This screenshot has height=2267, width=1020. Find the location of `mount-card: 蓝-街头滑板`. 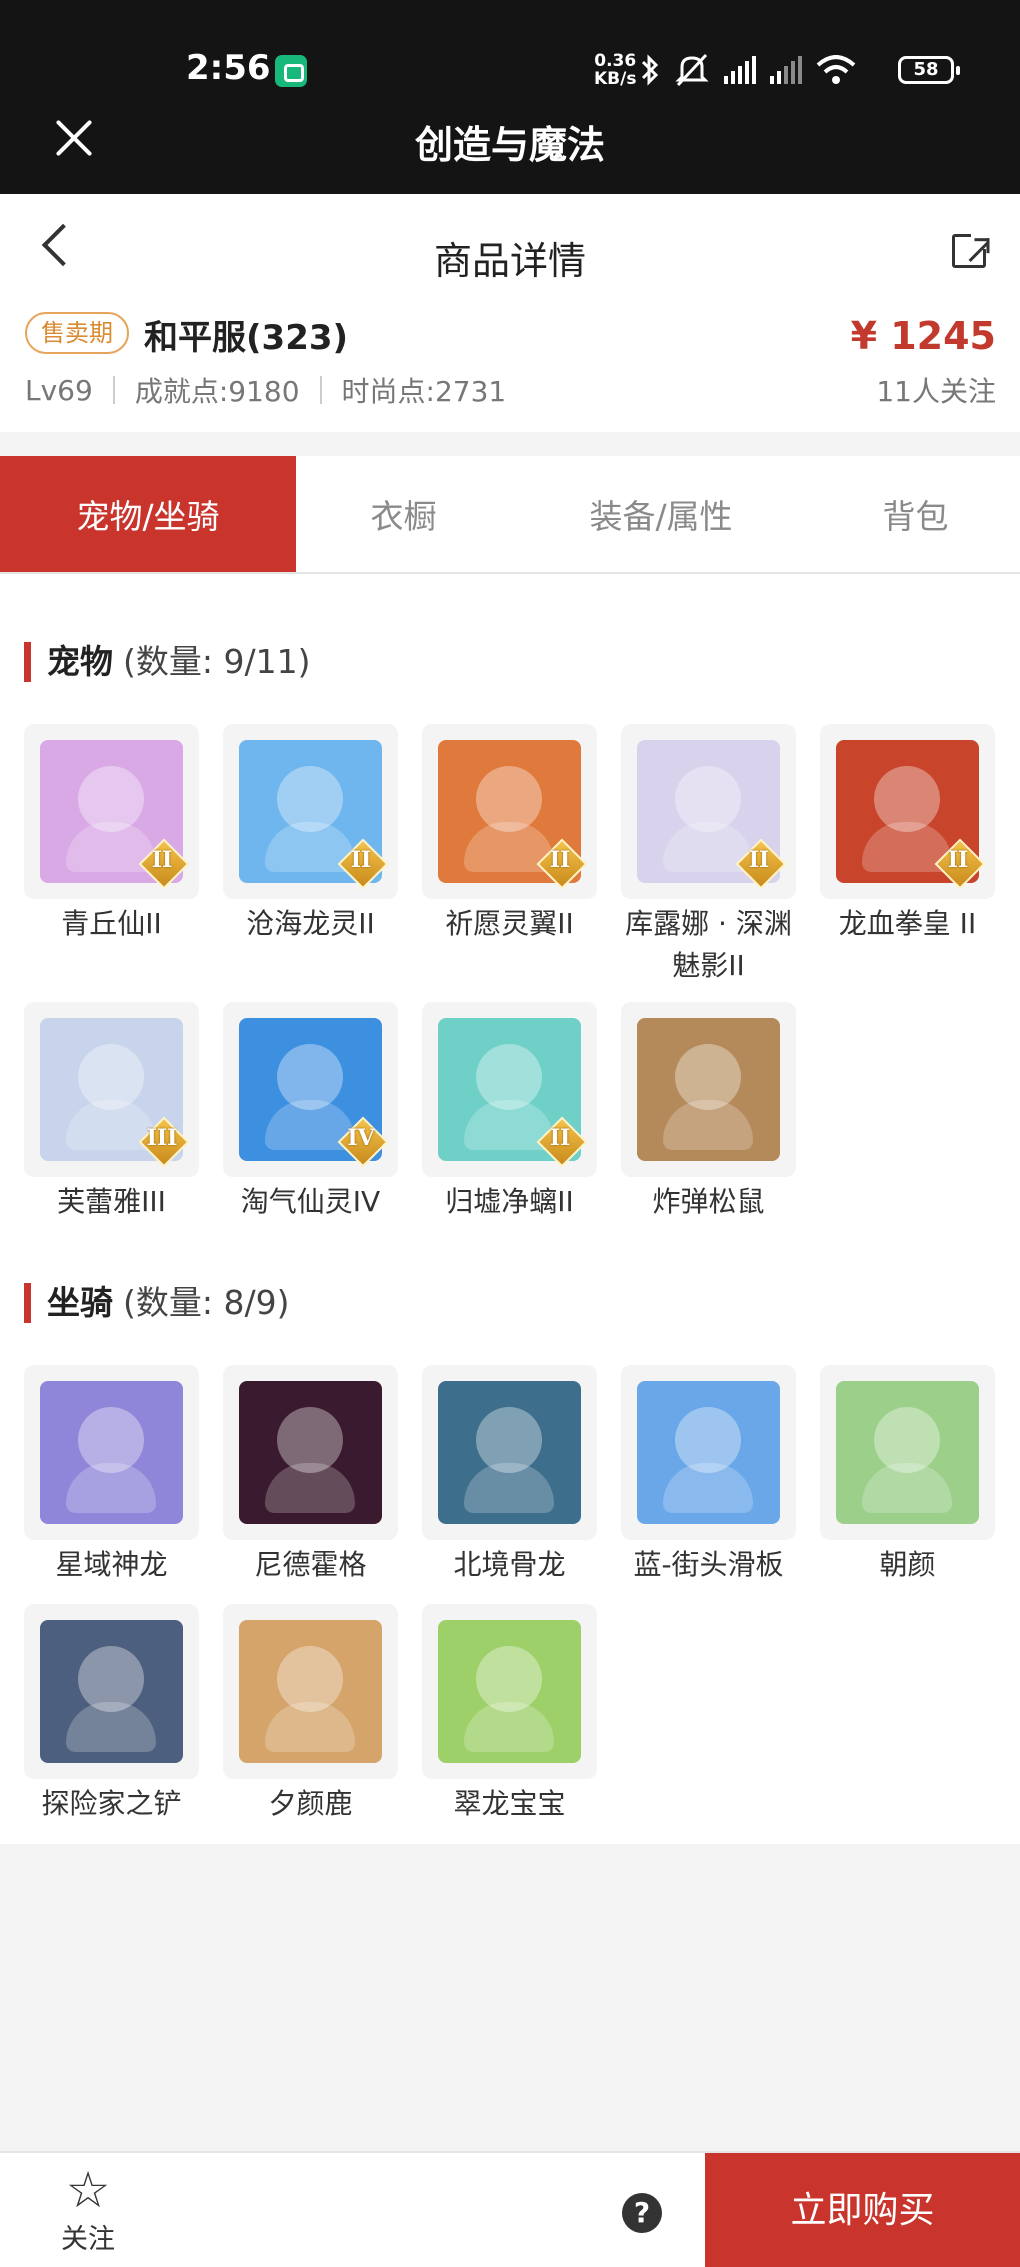

mount-card: 蓝-街头滑板 is located at coordinates (708, 1475).